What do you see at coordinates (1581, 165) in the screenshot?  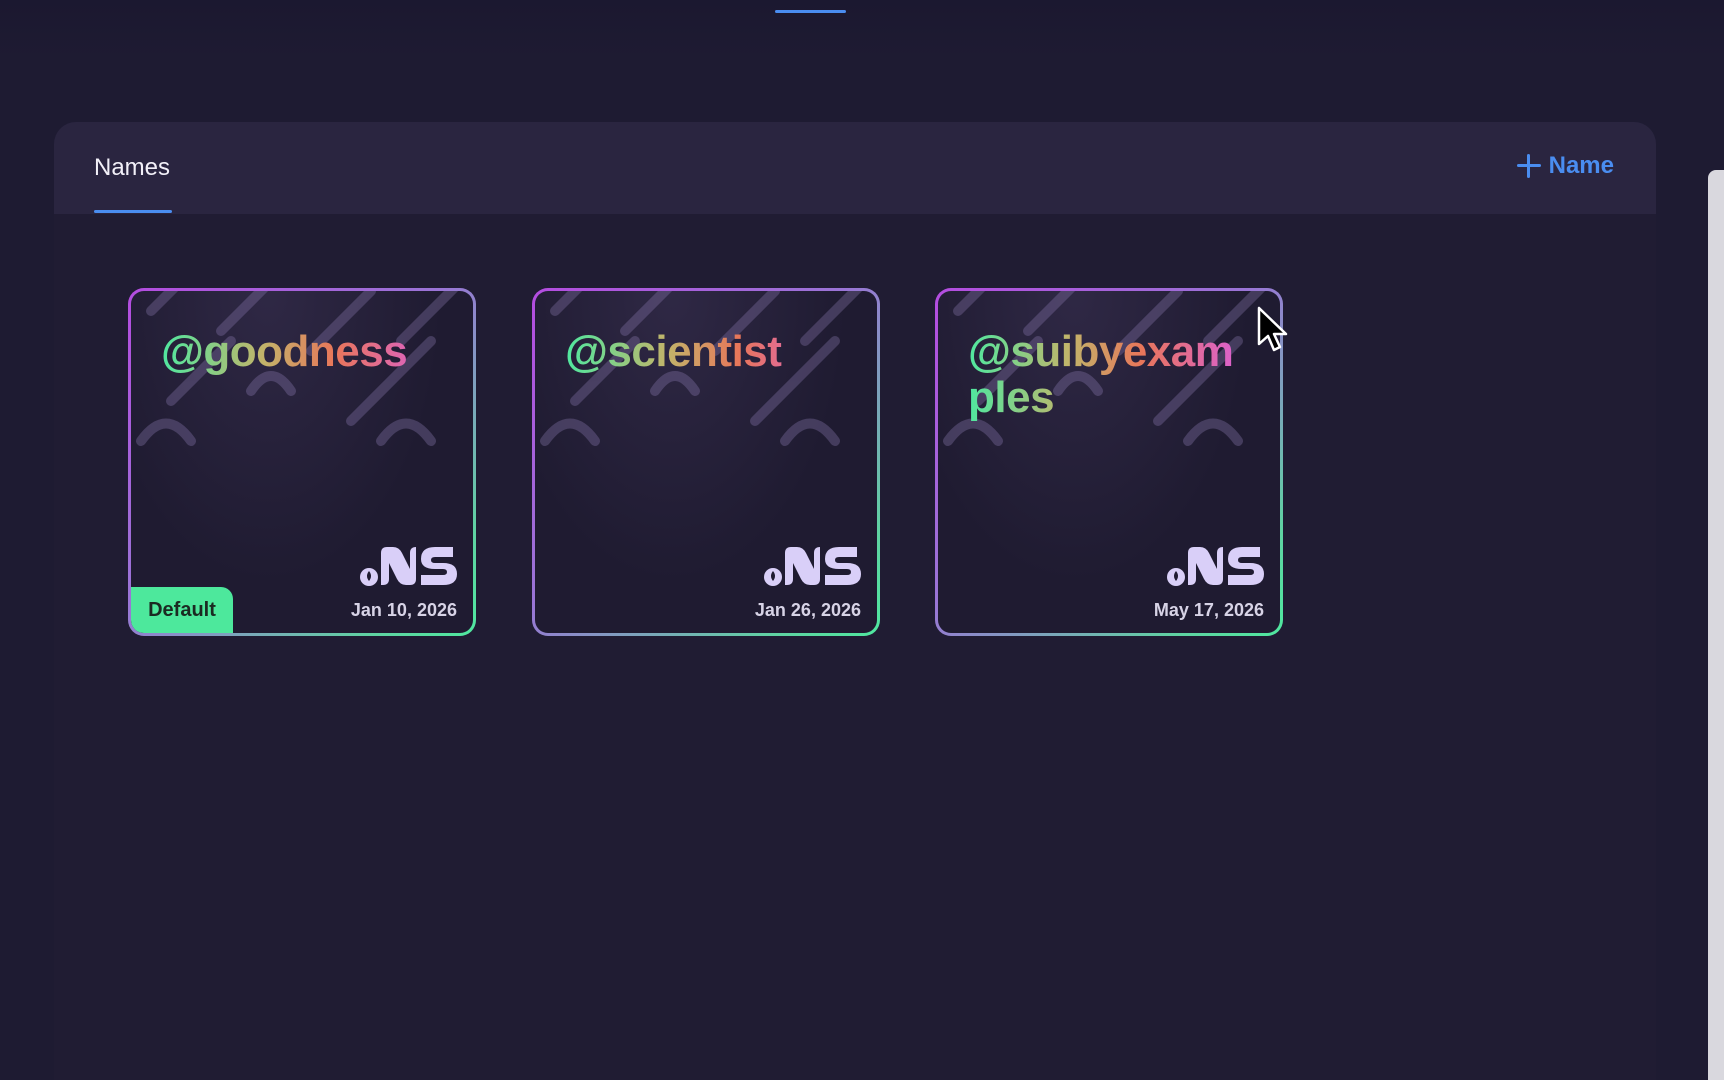 I see `add-name-label: Name` at bounding box center [1581, 165].